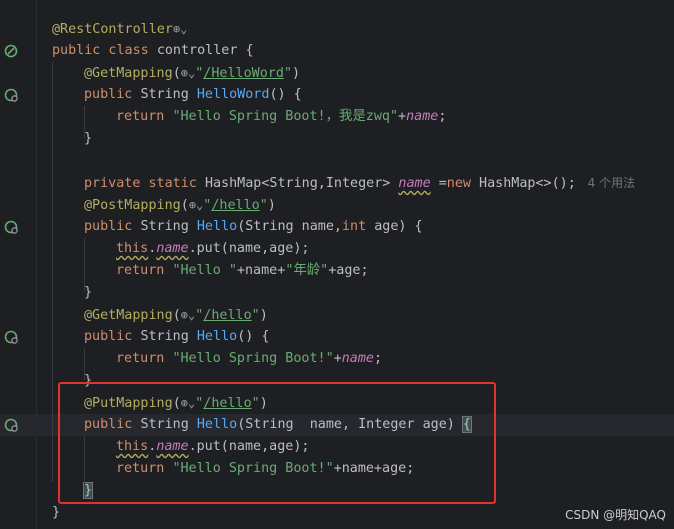  Describe the element at coordinates (337, 337) in the screenshot. I see `code-line: public String Hello() {` at that location.